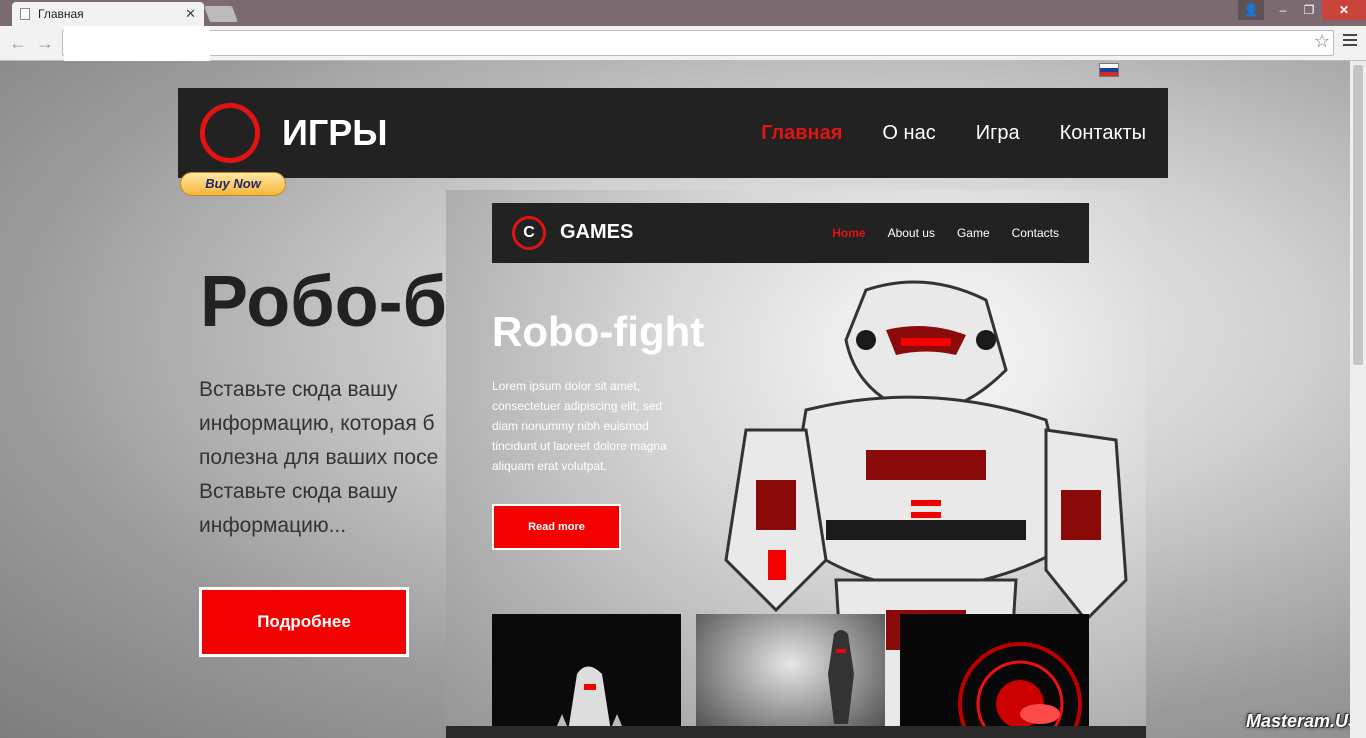 The height and width of the screenshot is (738, 1366). I want to click on thumbnail-robot-crouch, so click(586, 676).